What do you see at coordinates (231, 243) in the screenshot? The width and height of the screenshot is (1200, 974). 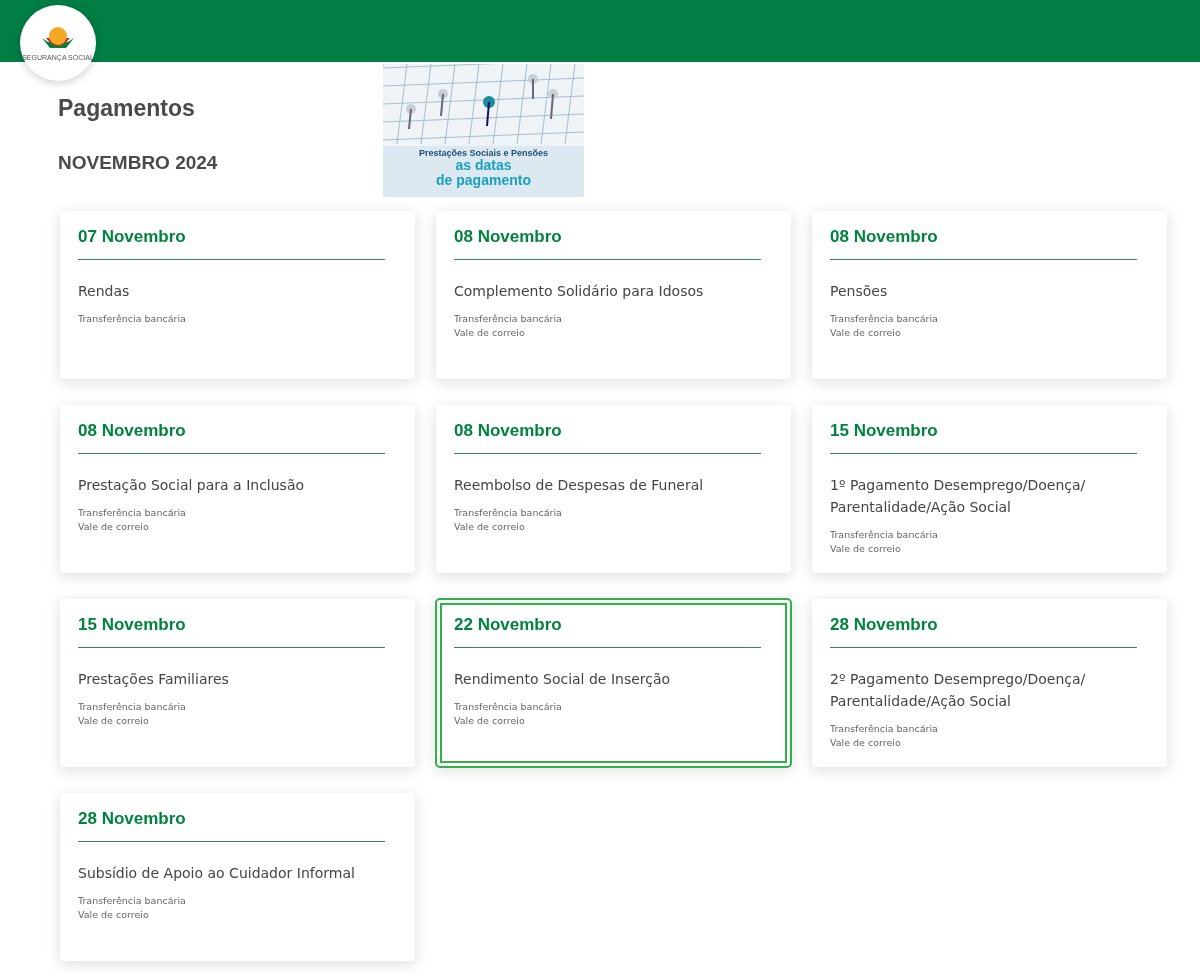 I see `payment-date: 07 Novembro` at bounding box center [231, 243].